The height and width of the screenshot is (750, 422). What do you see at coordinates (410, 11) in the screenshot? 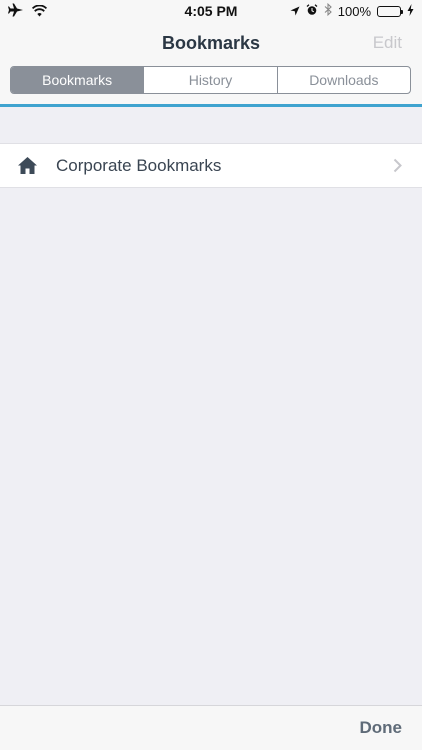
I see `charging-bolt-icon` at bounding box center [410, 11].